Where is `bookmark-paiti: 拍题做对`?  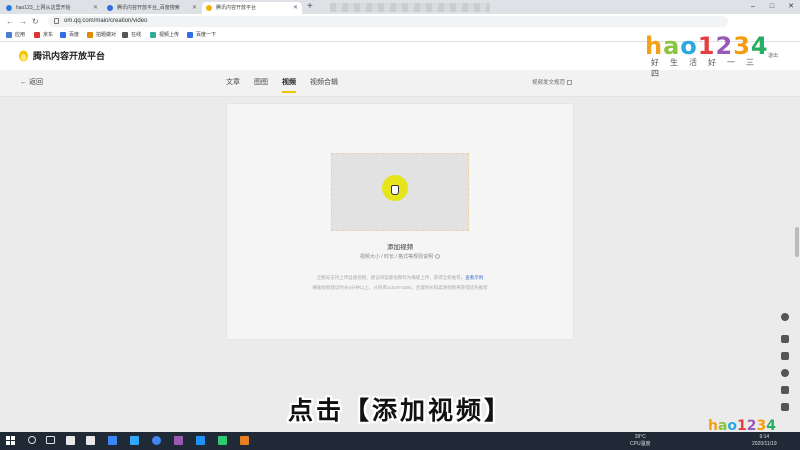
bookmark-paiti: 拍题做对 is located at coordinates (101, 35).